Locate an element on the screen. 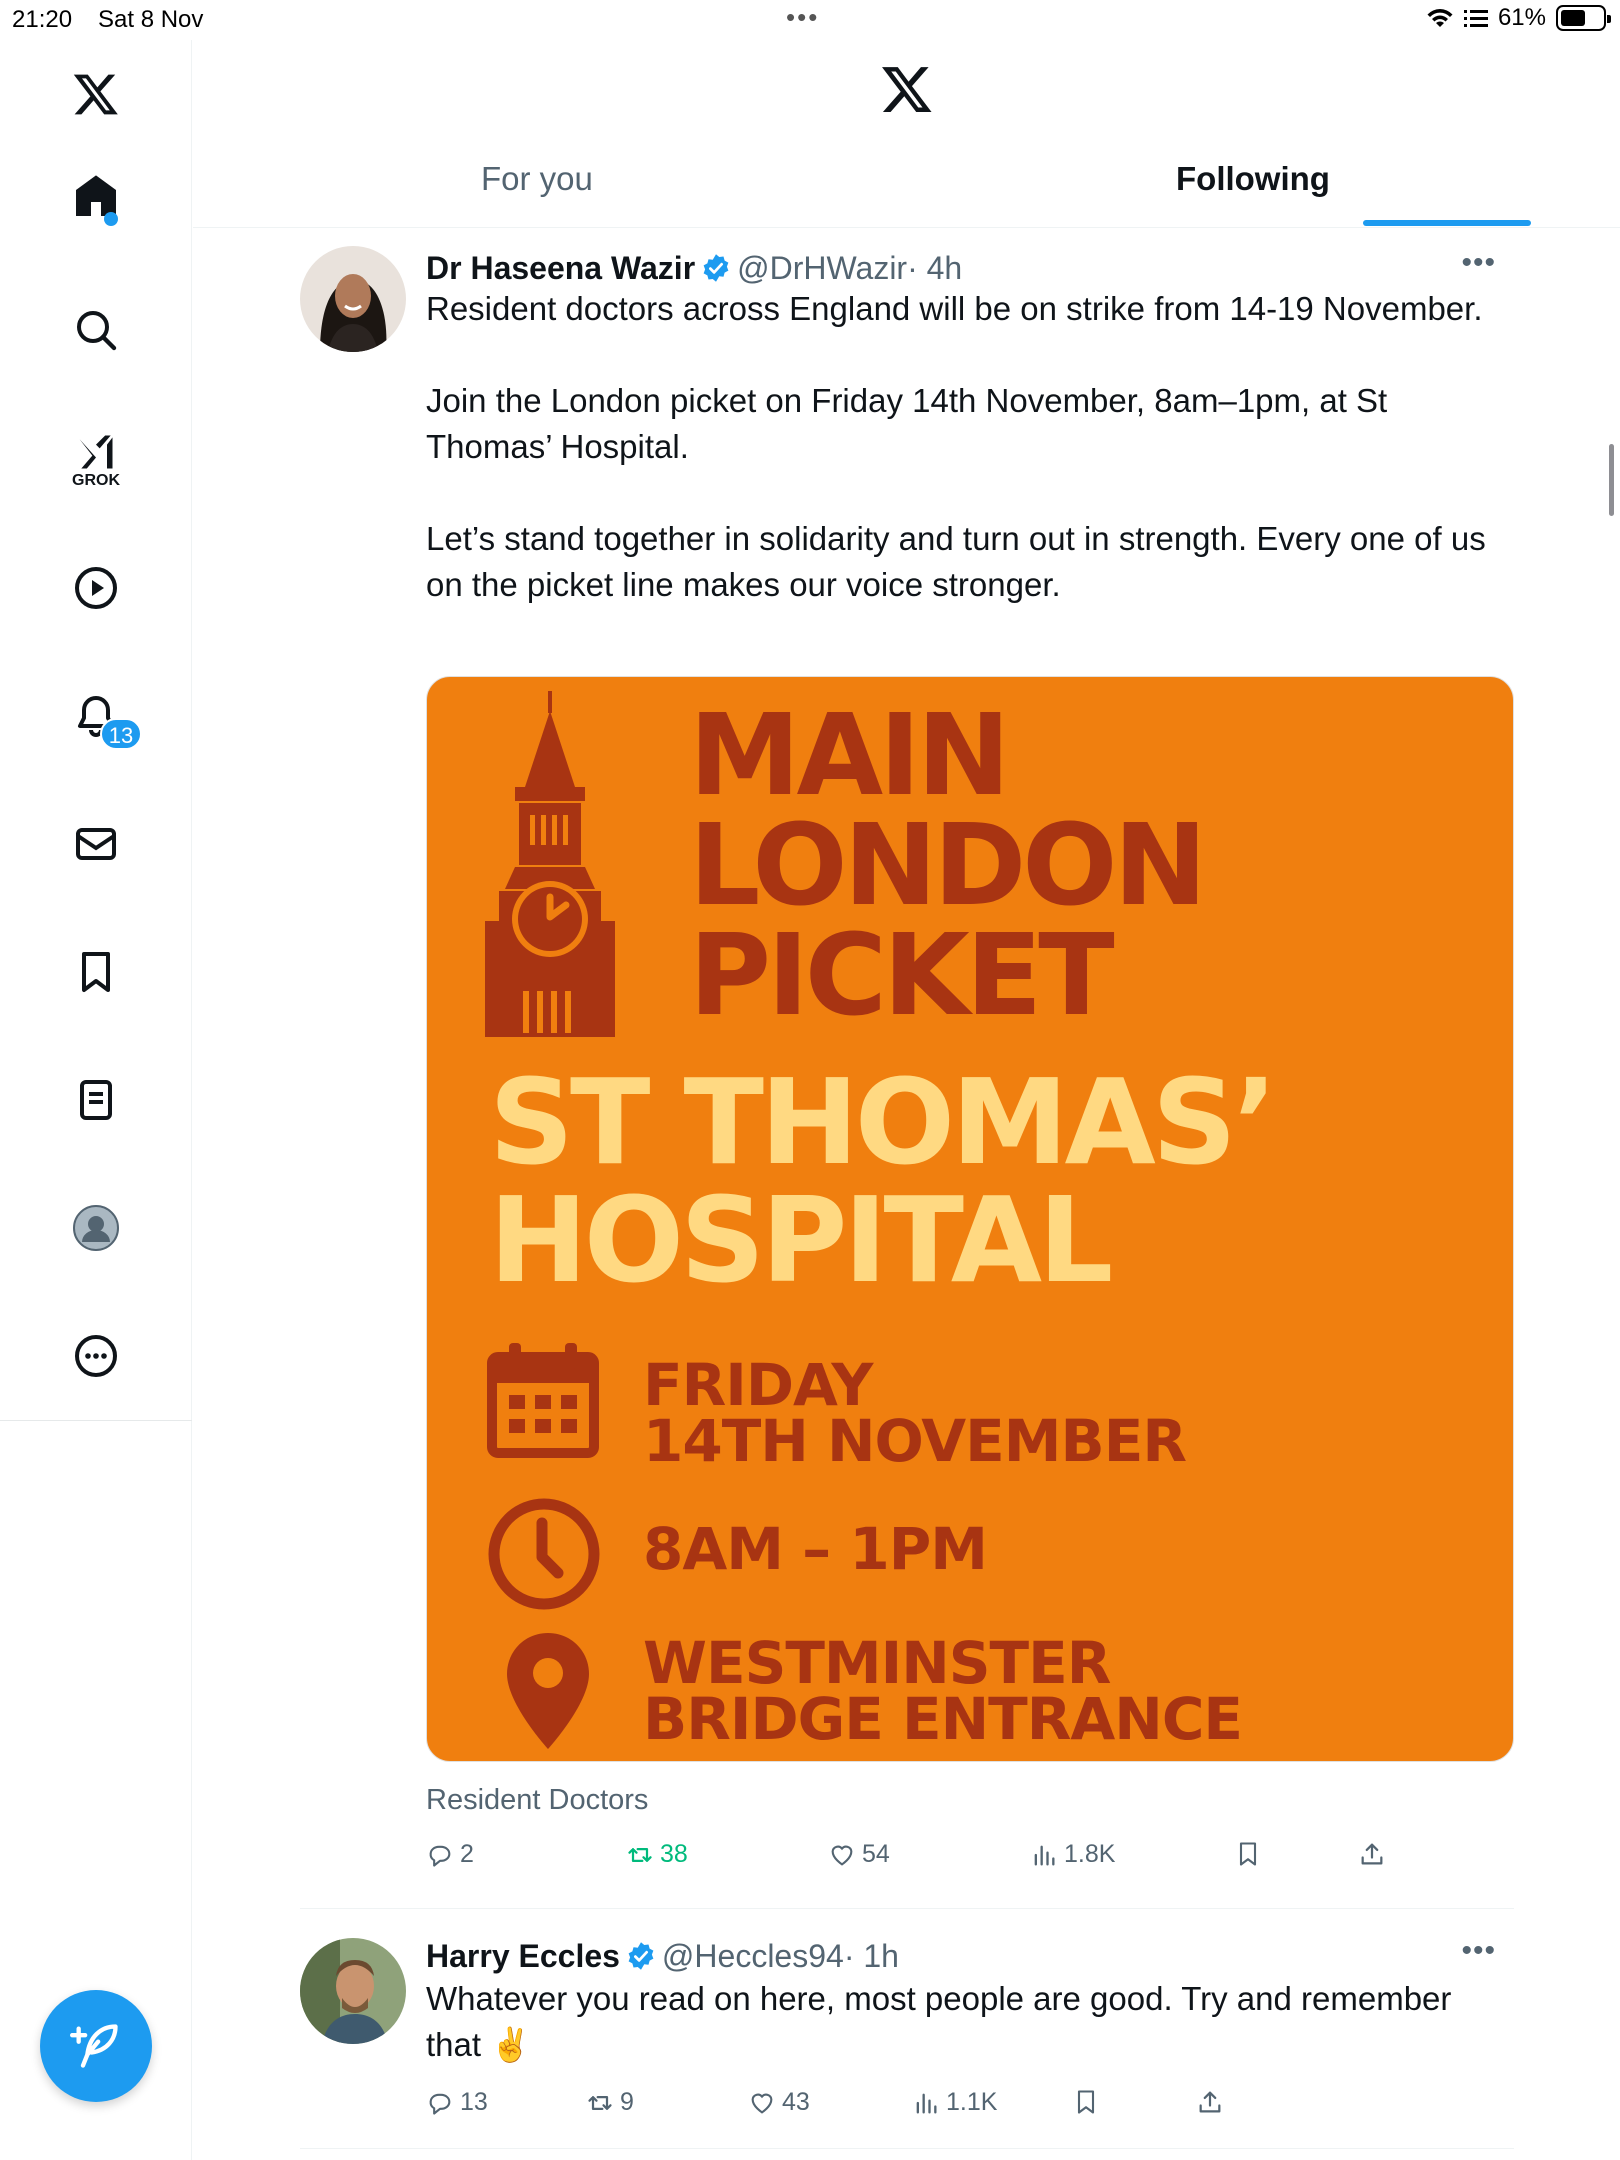  post-actions: 2 38 54 1.8K is located at coordinates (926, 1860).